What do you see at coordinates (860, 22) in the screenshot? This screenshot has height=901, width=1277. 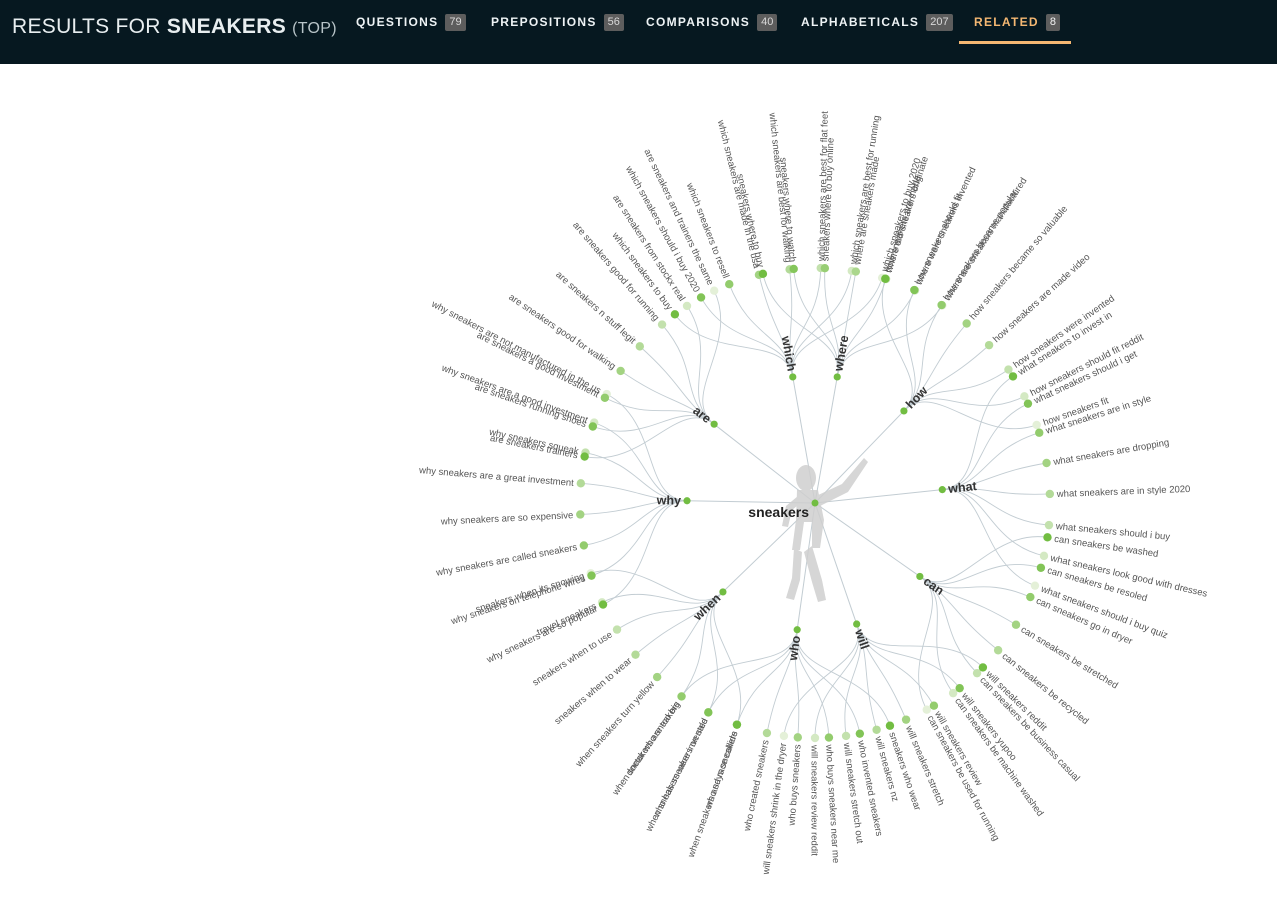 I see `tab-label: ALPHABETICALS` at bounding box center [860, 22].